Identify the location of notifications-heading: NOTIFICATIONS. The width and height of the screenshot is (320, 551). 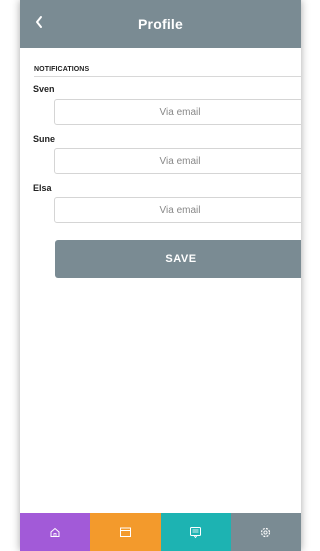
(62, 69).